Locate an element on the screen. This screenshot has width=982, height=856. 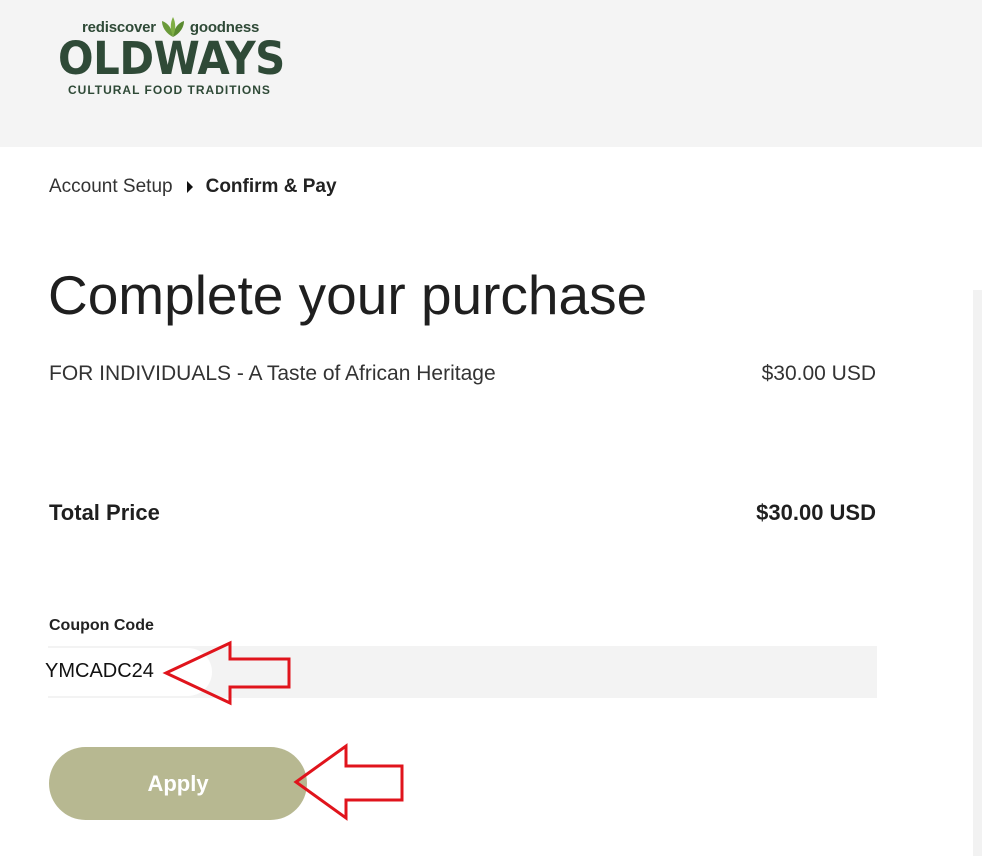
caret-right-icon is located at coordinates (189, 187).